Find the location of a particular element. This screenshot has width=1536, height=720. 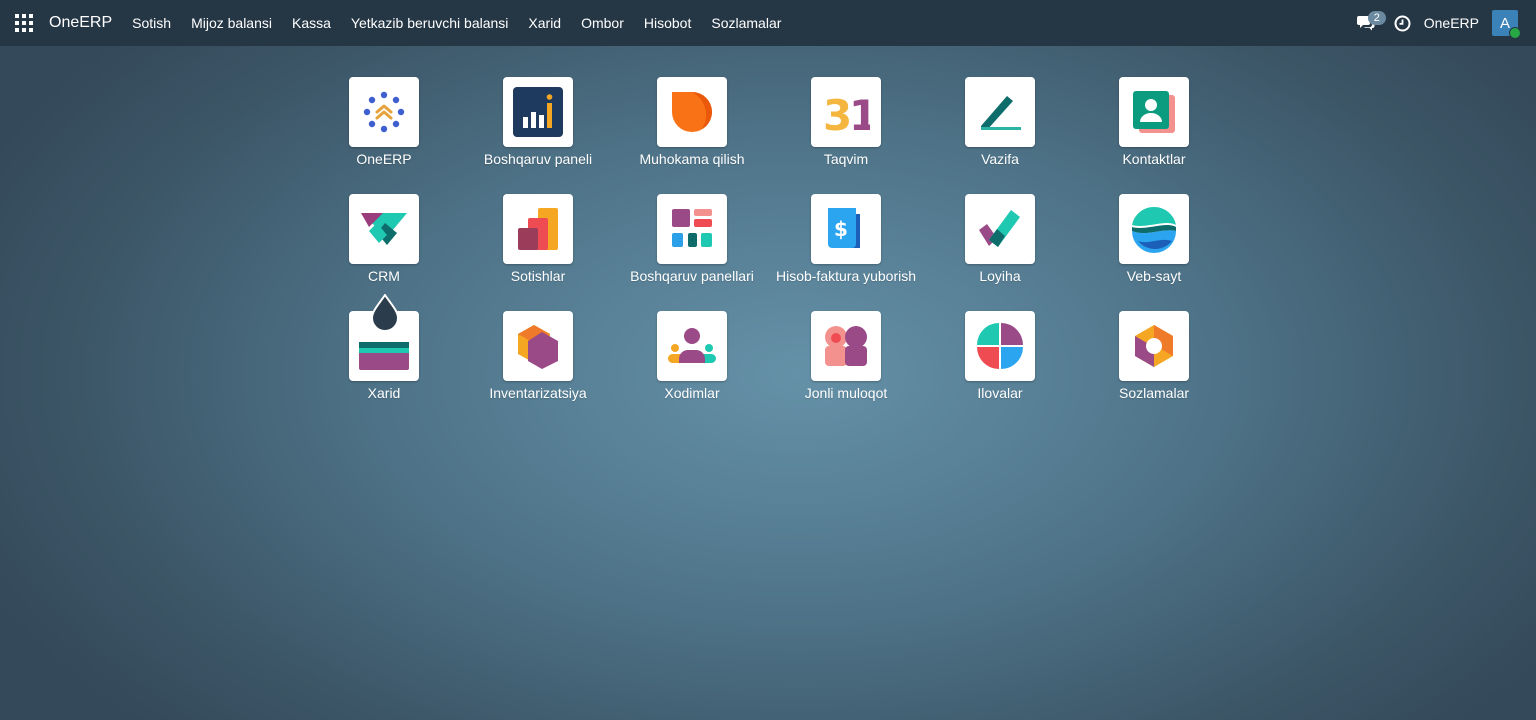

inventory-icon is located at coordinates (538, 346).